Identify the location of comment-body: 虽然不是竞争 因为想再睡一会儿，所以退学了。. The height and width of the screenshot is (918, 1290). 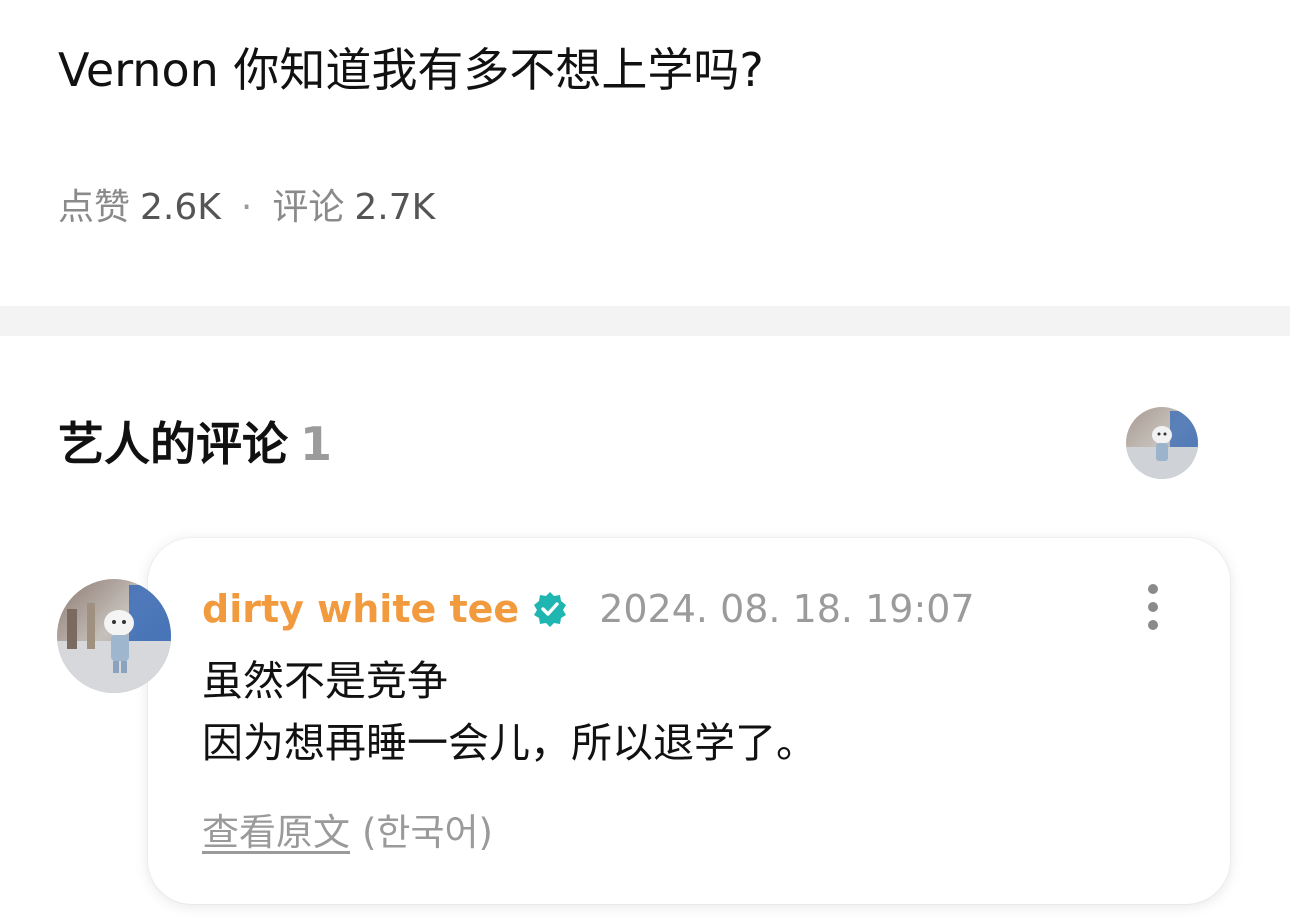
(509, 712).